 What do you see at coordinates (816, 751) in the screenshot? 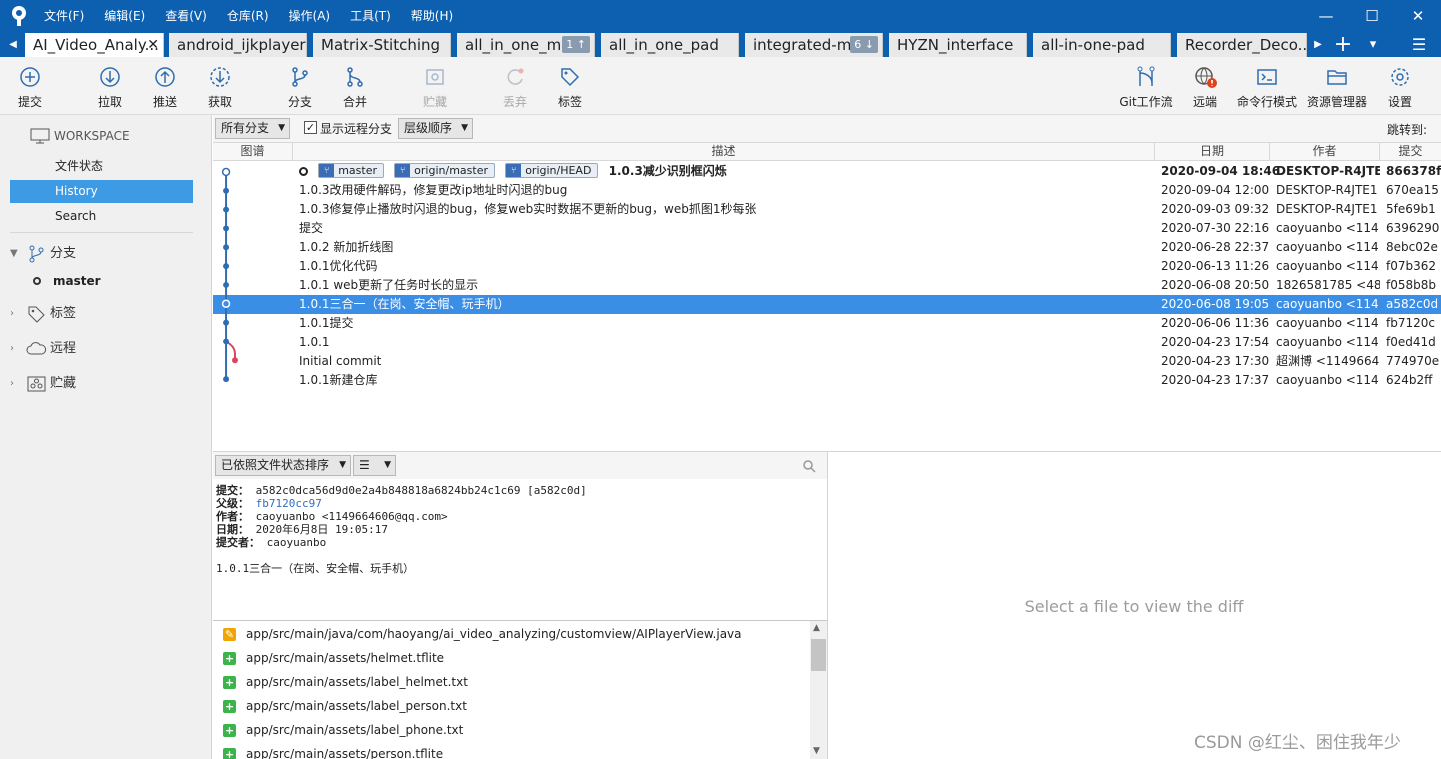
I see `scroll-down-icon: ▼` at bounding box center [816, 751].